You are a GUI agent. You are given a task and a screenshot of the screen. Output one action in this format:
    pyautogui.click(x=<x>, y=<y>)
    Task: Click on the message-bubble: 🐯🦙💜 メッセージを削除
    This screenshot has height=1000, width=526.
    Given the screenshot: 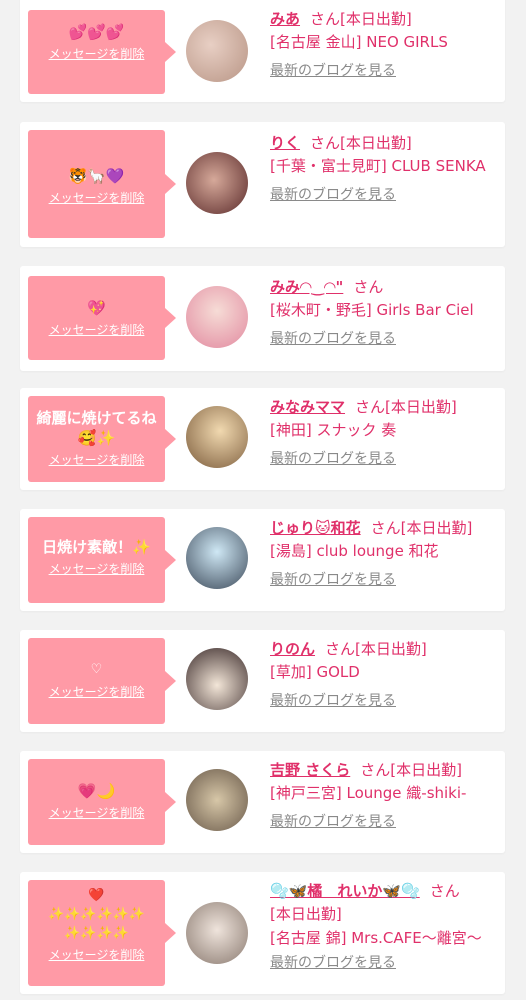 What is the action you would take?
    pyautogui.click(x=102, y=184)
    